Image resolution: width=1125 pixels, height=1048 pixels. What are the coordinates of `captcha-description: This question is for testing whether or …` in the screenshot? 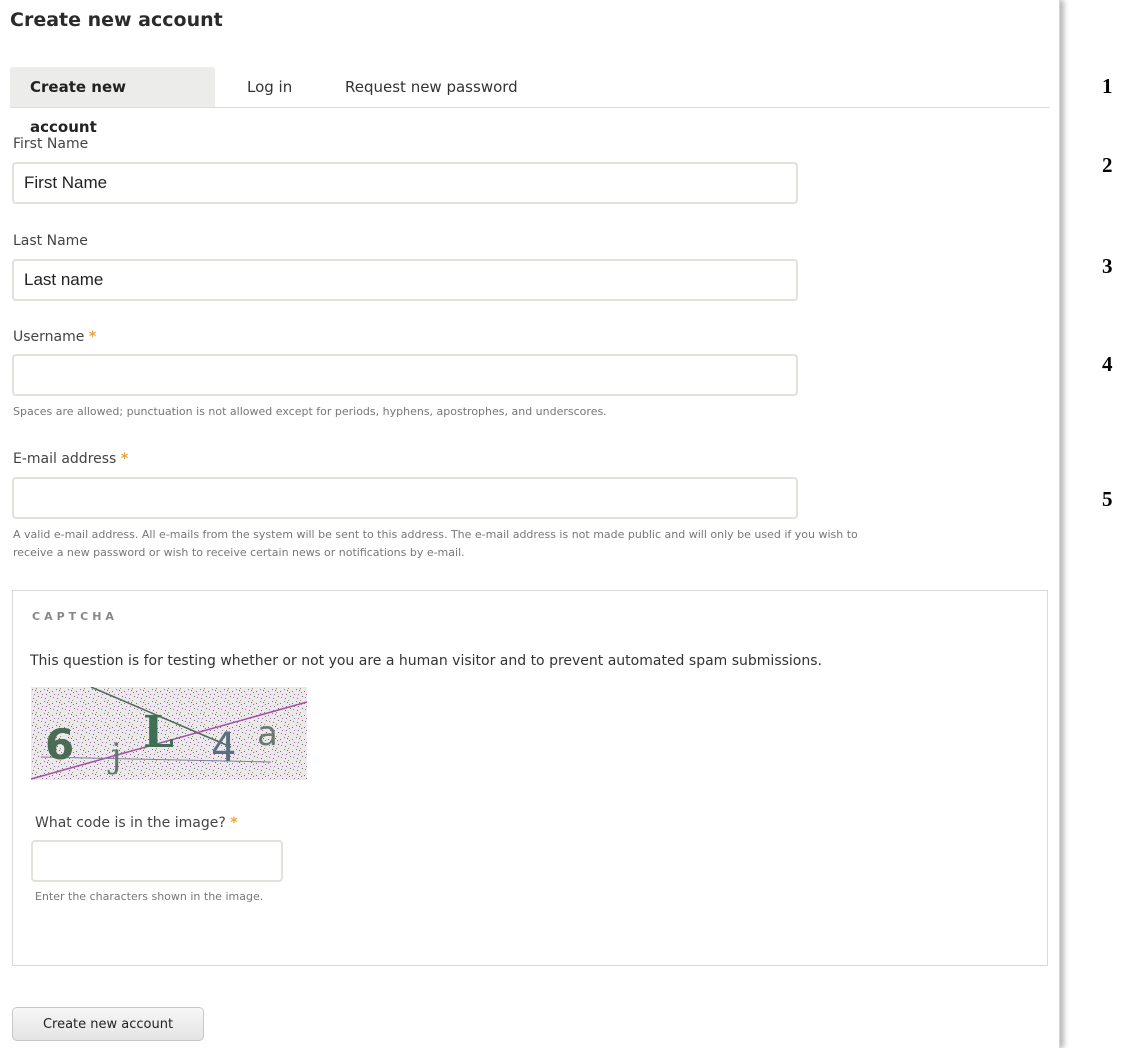 It's located at (426, 661).